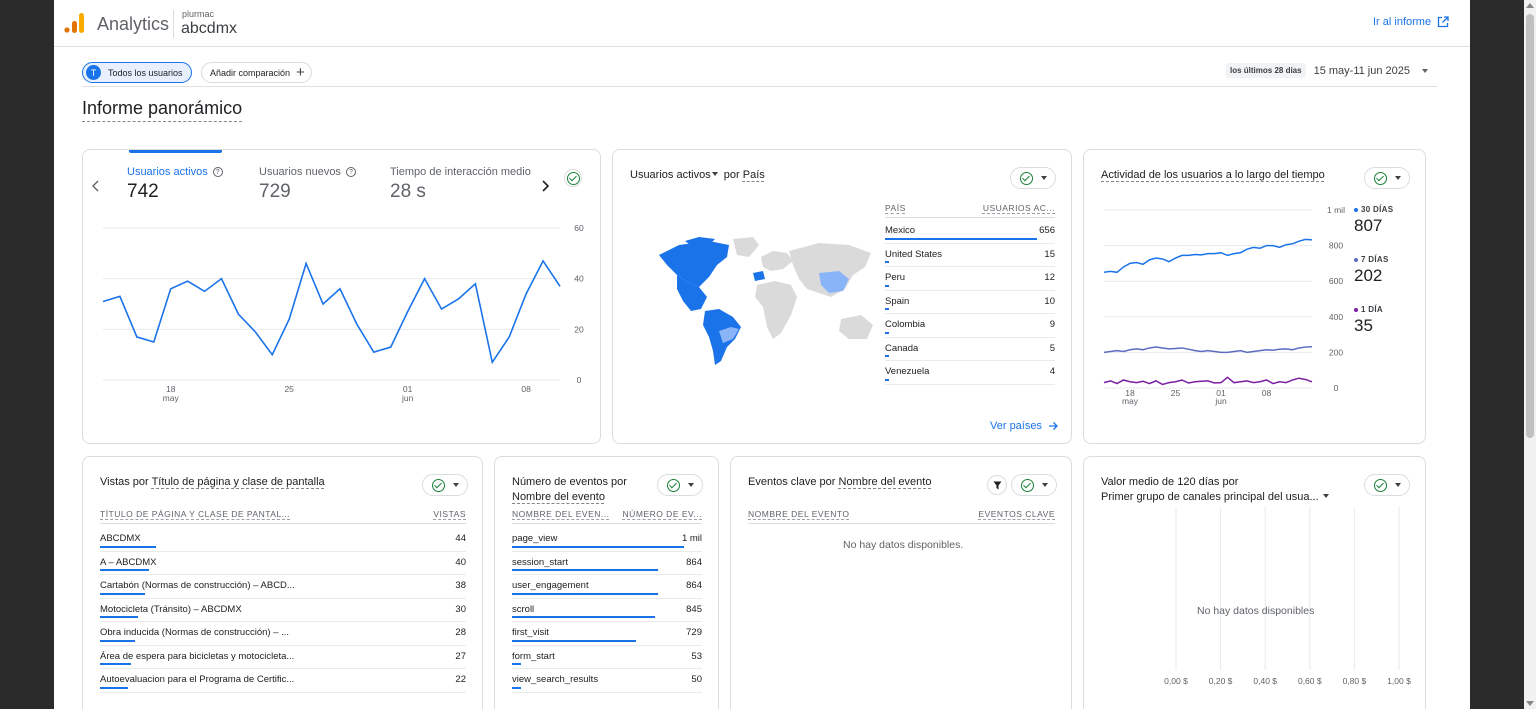  What do you see at coordinates (970, 279) in the screenshot?
I see `table-row: Peru 12` at bounding box center [970, 279].